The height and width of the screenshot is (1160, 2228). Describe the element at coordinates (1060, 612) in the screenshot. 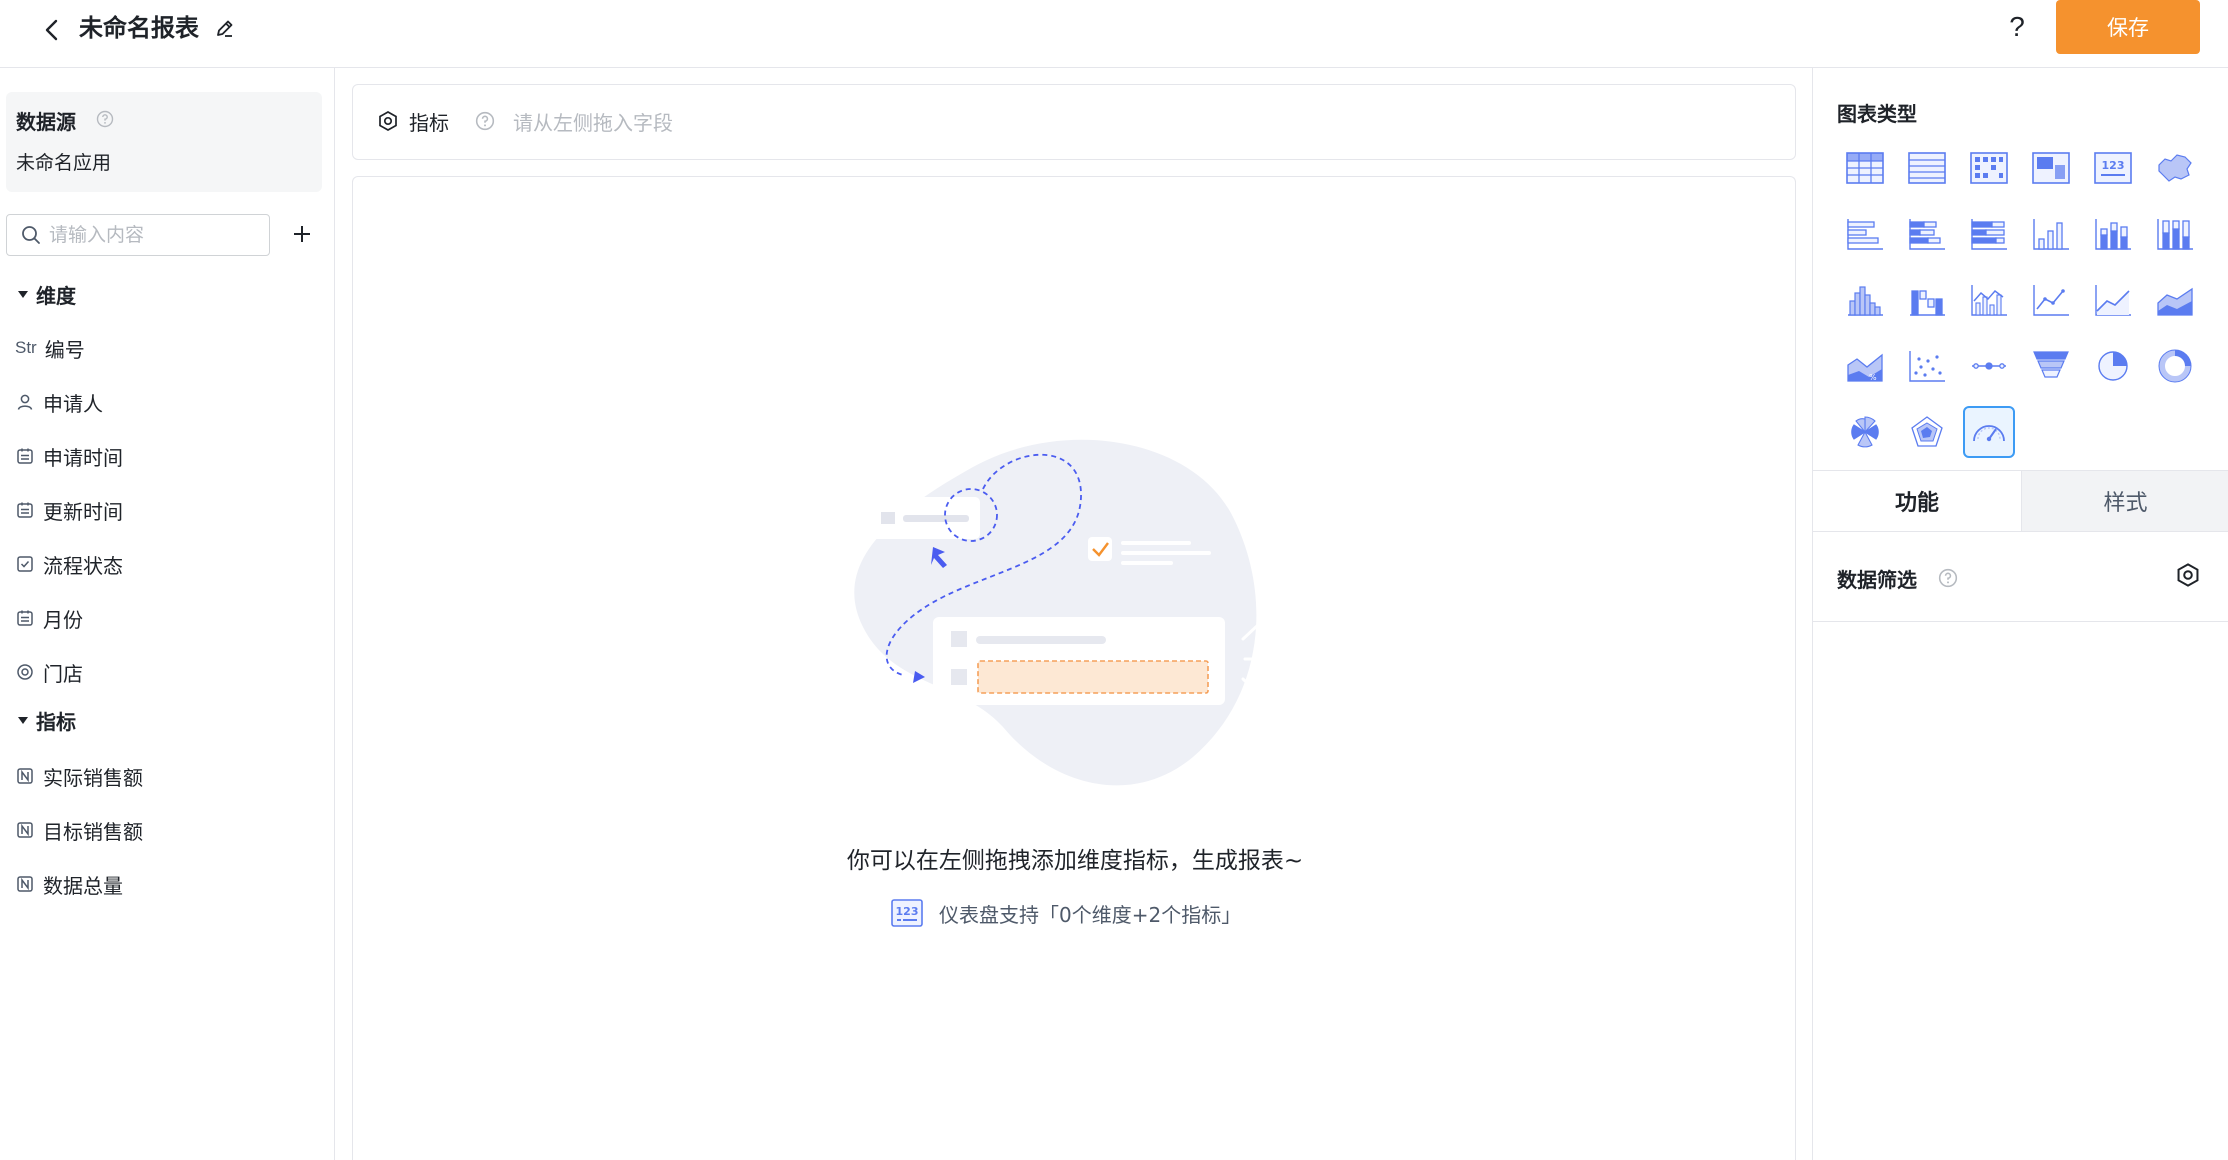

I see `empty-state-illustration` at that location.